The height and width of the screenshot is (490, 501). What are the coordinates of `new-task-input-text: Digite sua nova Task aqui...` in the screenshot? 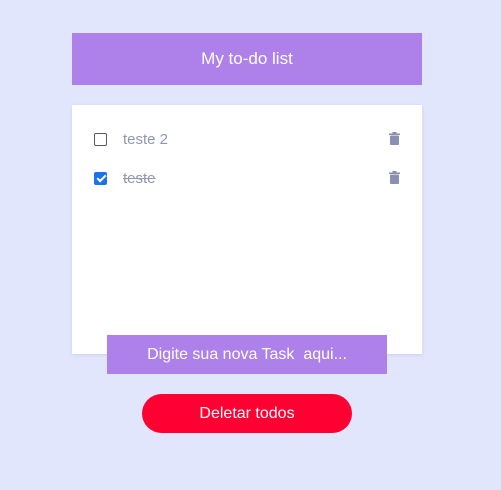 It's located at (247, 354).